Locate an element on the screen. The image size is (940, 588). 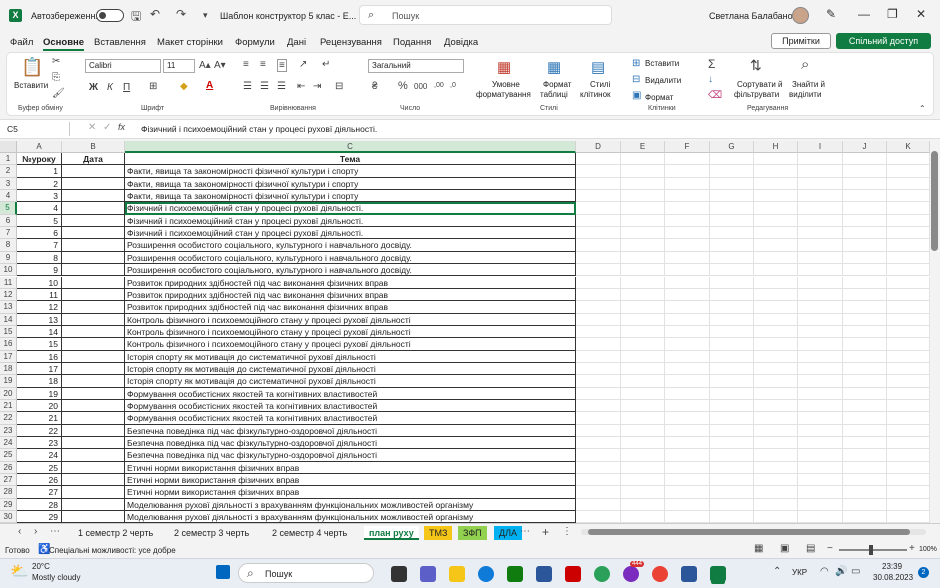
align-middle-icon: ≡ is located at coordinates (263, 64).